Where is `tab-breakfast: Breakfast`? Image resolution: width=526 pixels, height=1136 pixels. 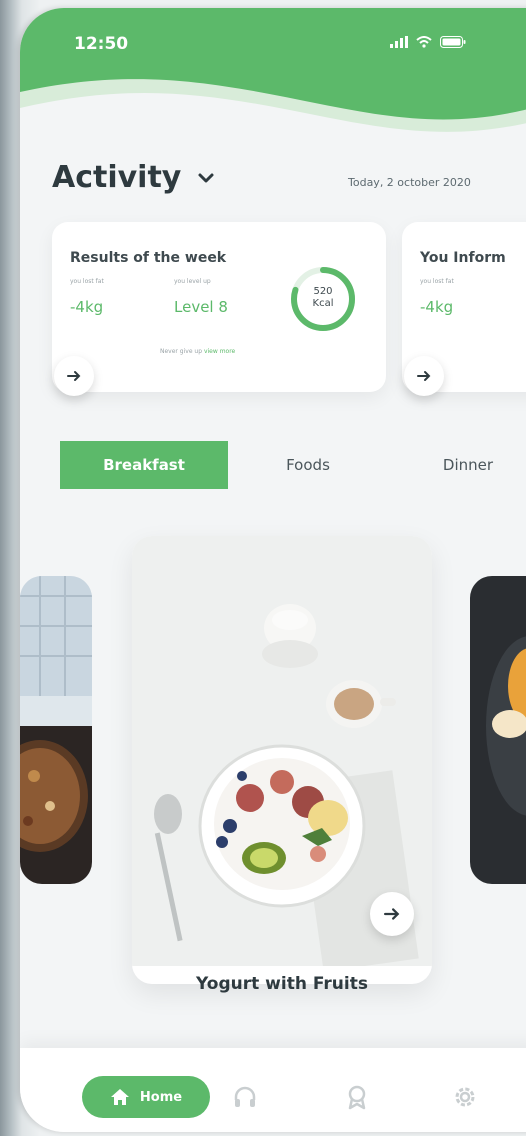 tab-breakfast: Breakfast is located at coordinates (144, 465).